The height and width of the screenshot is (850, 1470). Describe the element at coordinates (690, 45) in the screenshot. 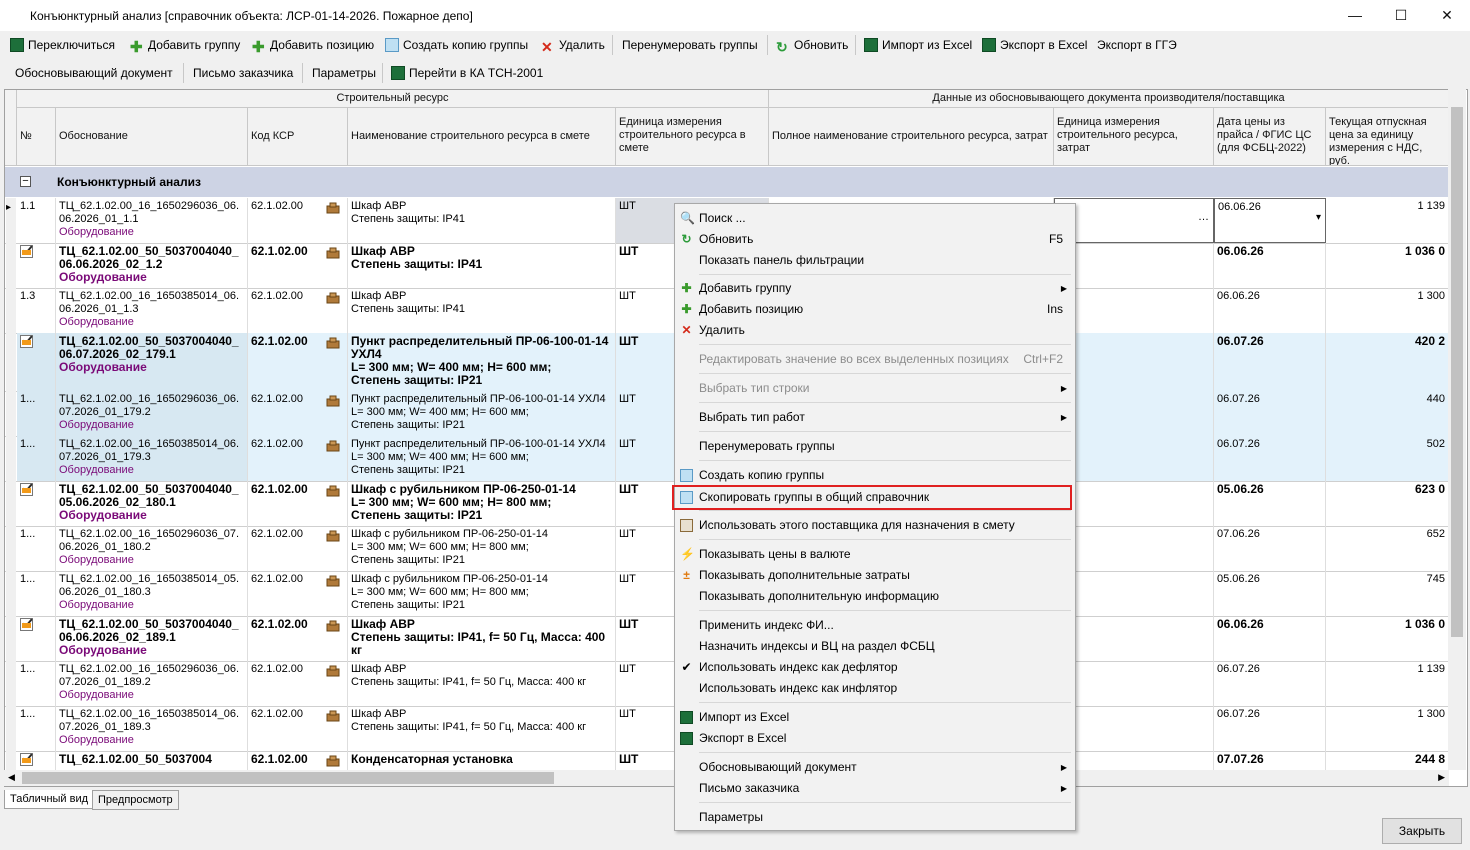

I see `renumber-button: Перенумеровать группы` at that location.